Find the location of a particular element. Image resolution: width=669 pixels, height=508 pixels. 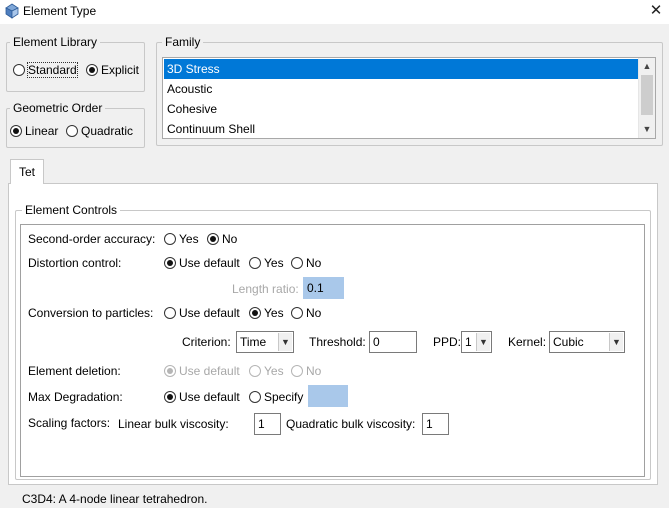

radio-second-order-no is located at coordinates (213, 239).